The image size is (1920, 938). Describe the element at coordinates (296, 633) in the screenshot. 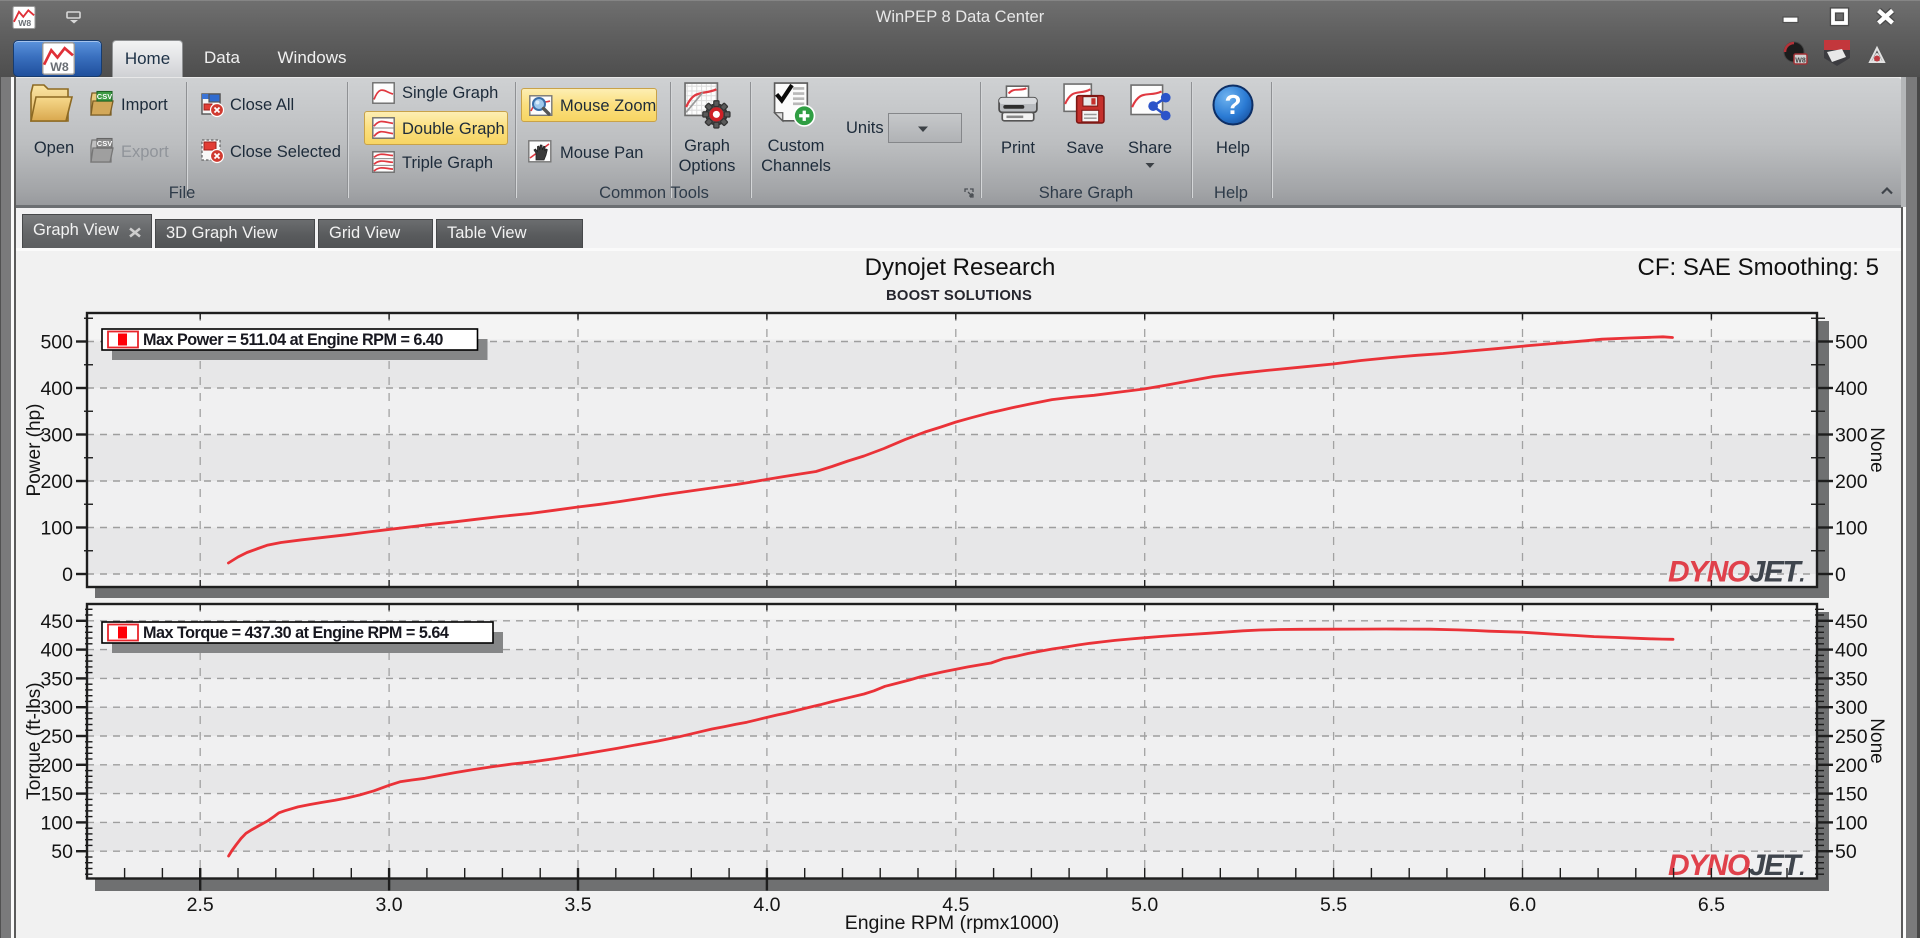

I see `svg-text:Max Torque = 437.30 at Engine: Max Torque = 437.30 at Engine RPM = 5.64` at that location.